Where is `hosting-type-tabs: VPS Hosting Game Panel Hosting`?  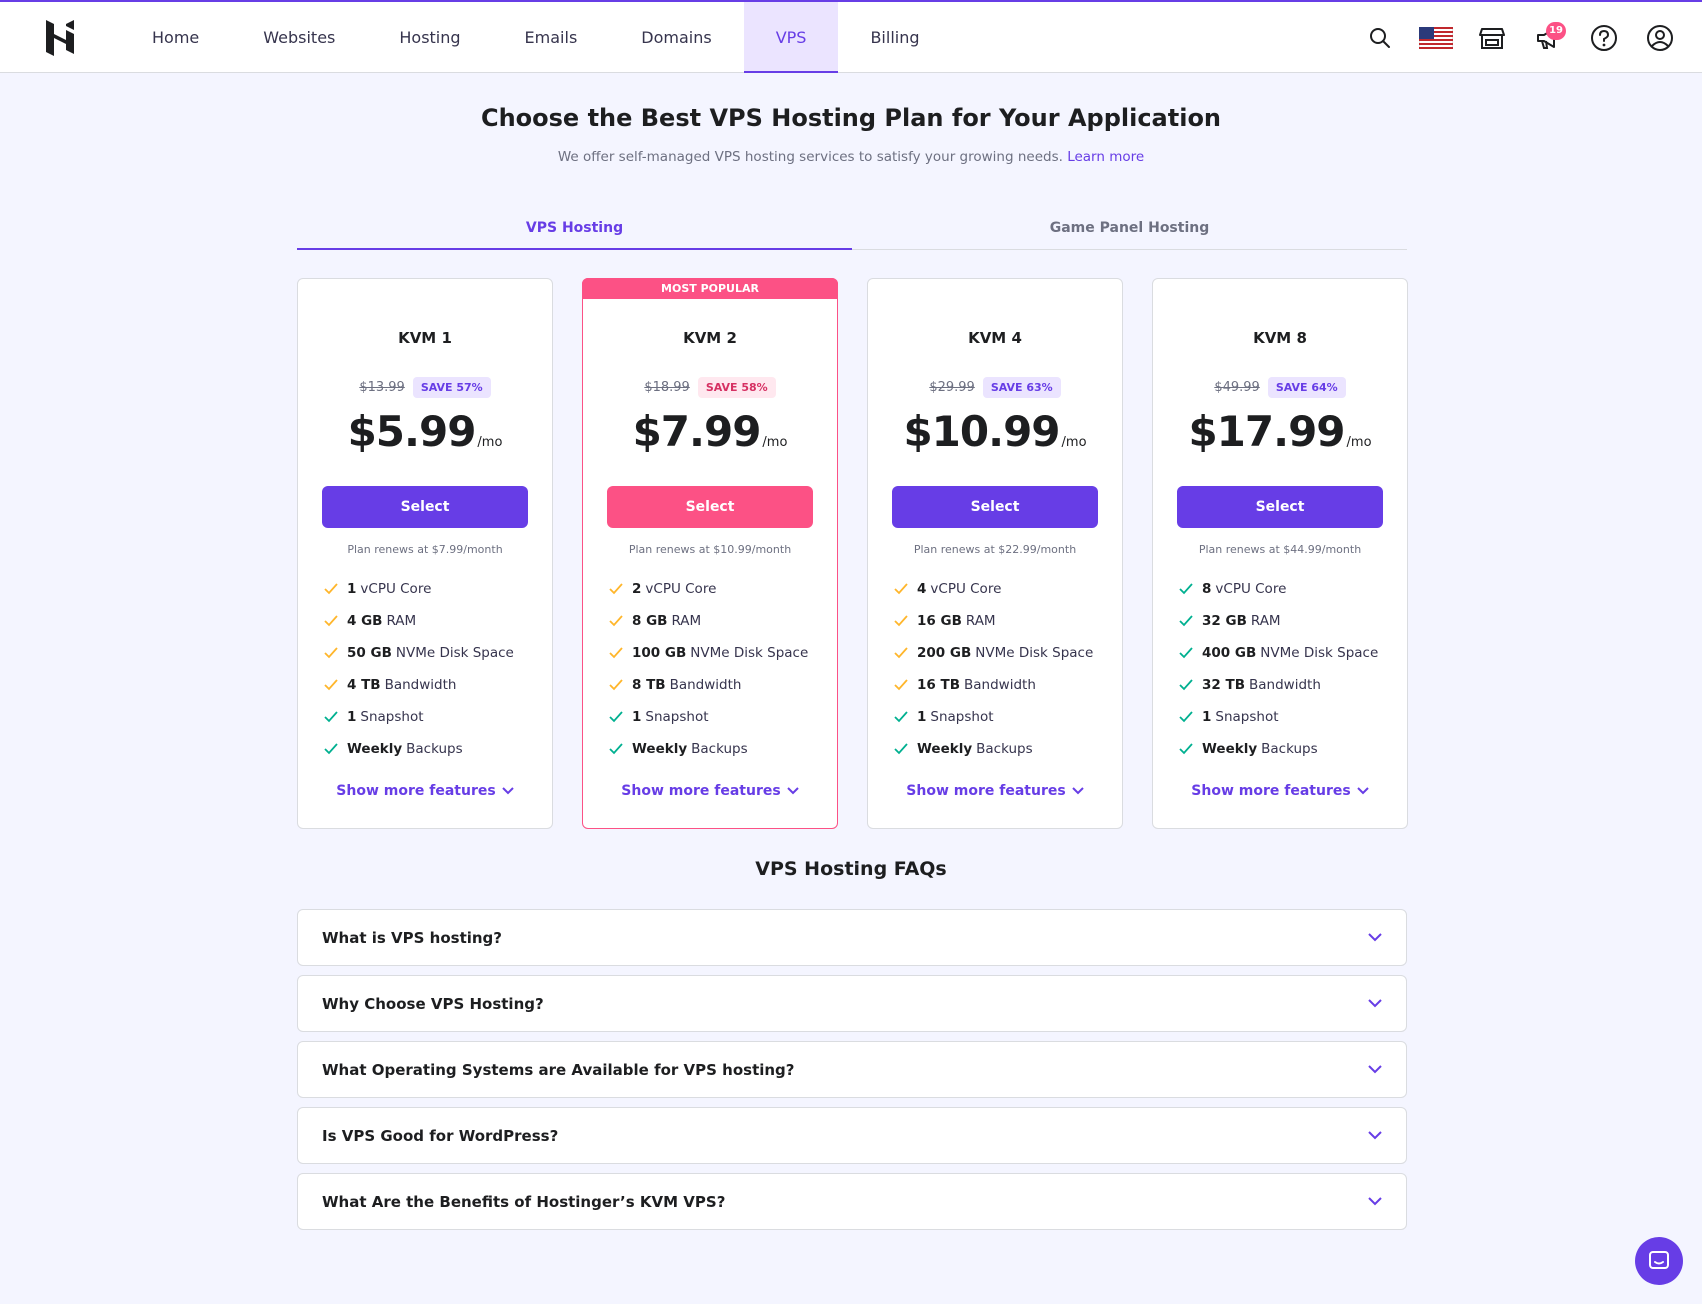
hosting-type-tabs: VPS Hosting Game Panel Hosting is located at coordinates (852, 228).